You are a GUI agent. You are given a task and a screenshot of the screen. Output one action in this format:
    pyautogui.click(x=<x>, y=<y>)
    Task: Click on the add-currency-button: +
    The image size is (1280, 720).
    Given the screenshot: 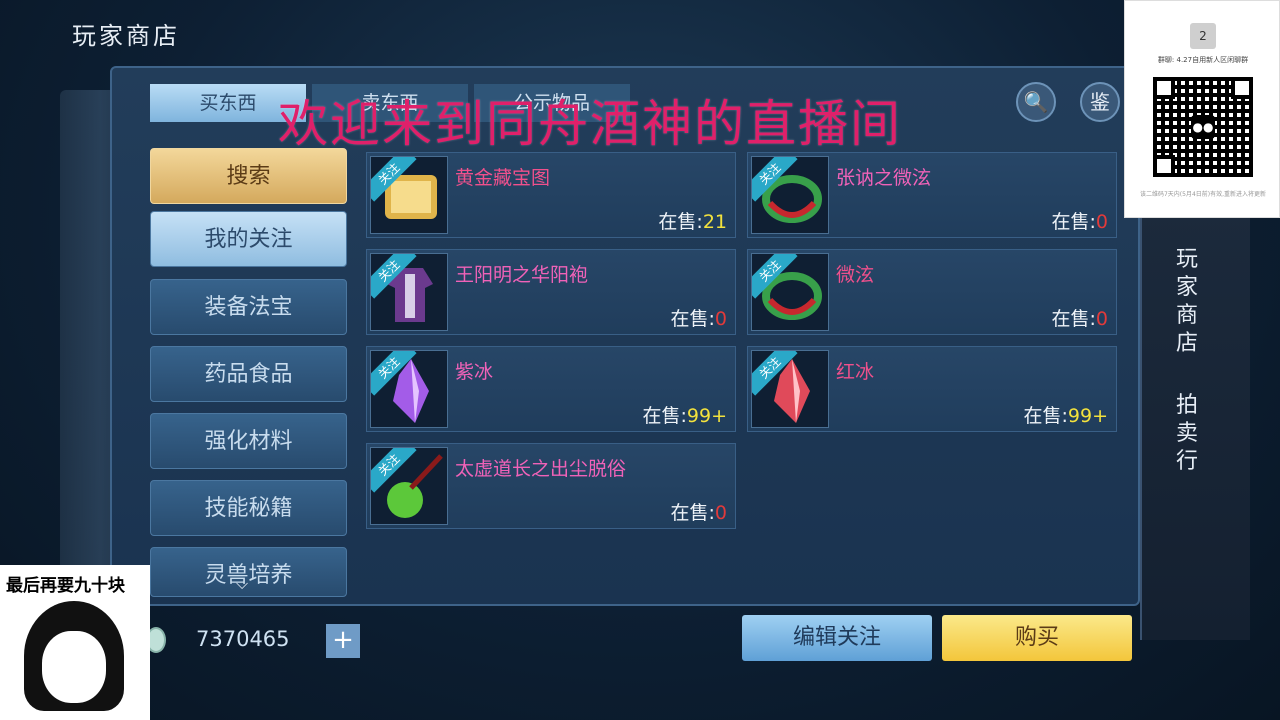 What is the action you would take?
    pyautogui.click(x=343, y=641)
    